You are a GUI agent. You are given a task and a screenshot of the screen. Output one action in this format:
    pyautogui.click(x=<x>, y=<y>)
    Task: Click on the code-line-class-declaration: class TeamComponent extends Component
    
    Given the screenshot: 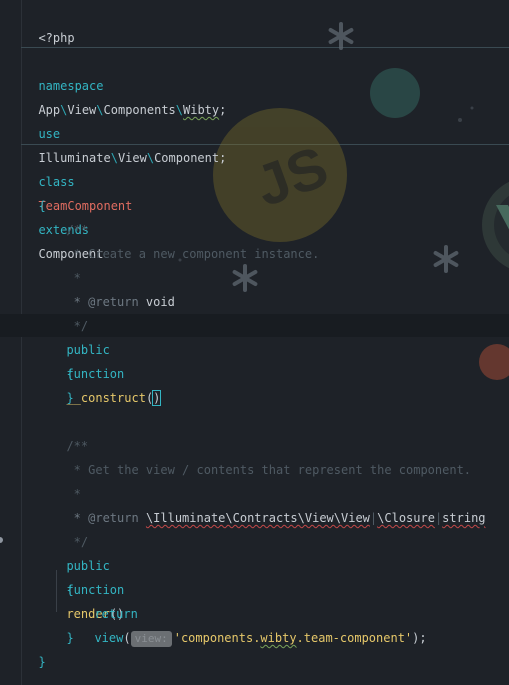 What is the action you would take?
    pyautogui.click(x=78, y=203)
    